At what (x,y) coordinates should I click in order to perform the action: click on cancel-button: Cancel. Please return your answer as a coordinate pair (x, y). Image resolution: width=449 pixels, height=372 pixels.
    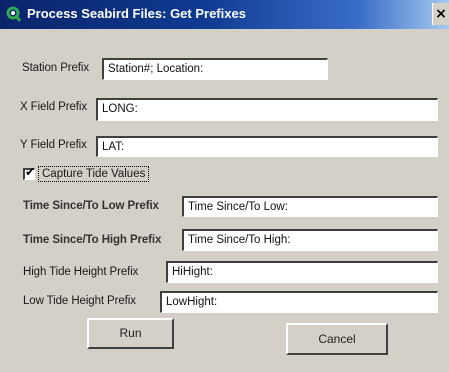
    Looking at the image, I should click on (337, 339).